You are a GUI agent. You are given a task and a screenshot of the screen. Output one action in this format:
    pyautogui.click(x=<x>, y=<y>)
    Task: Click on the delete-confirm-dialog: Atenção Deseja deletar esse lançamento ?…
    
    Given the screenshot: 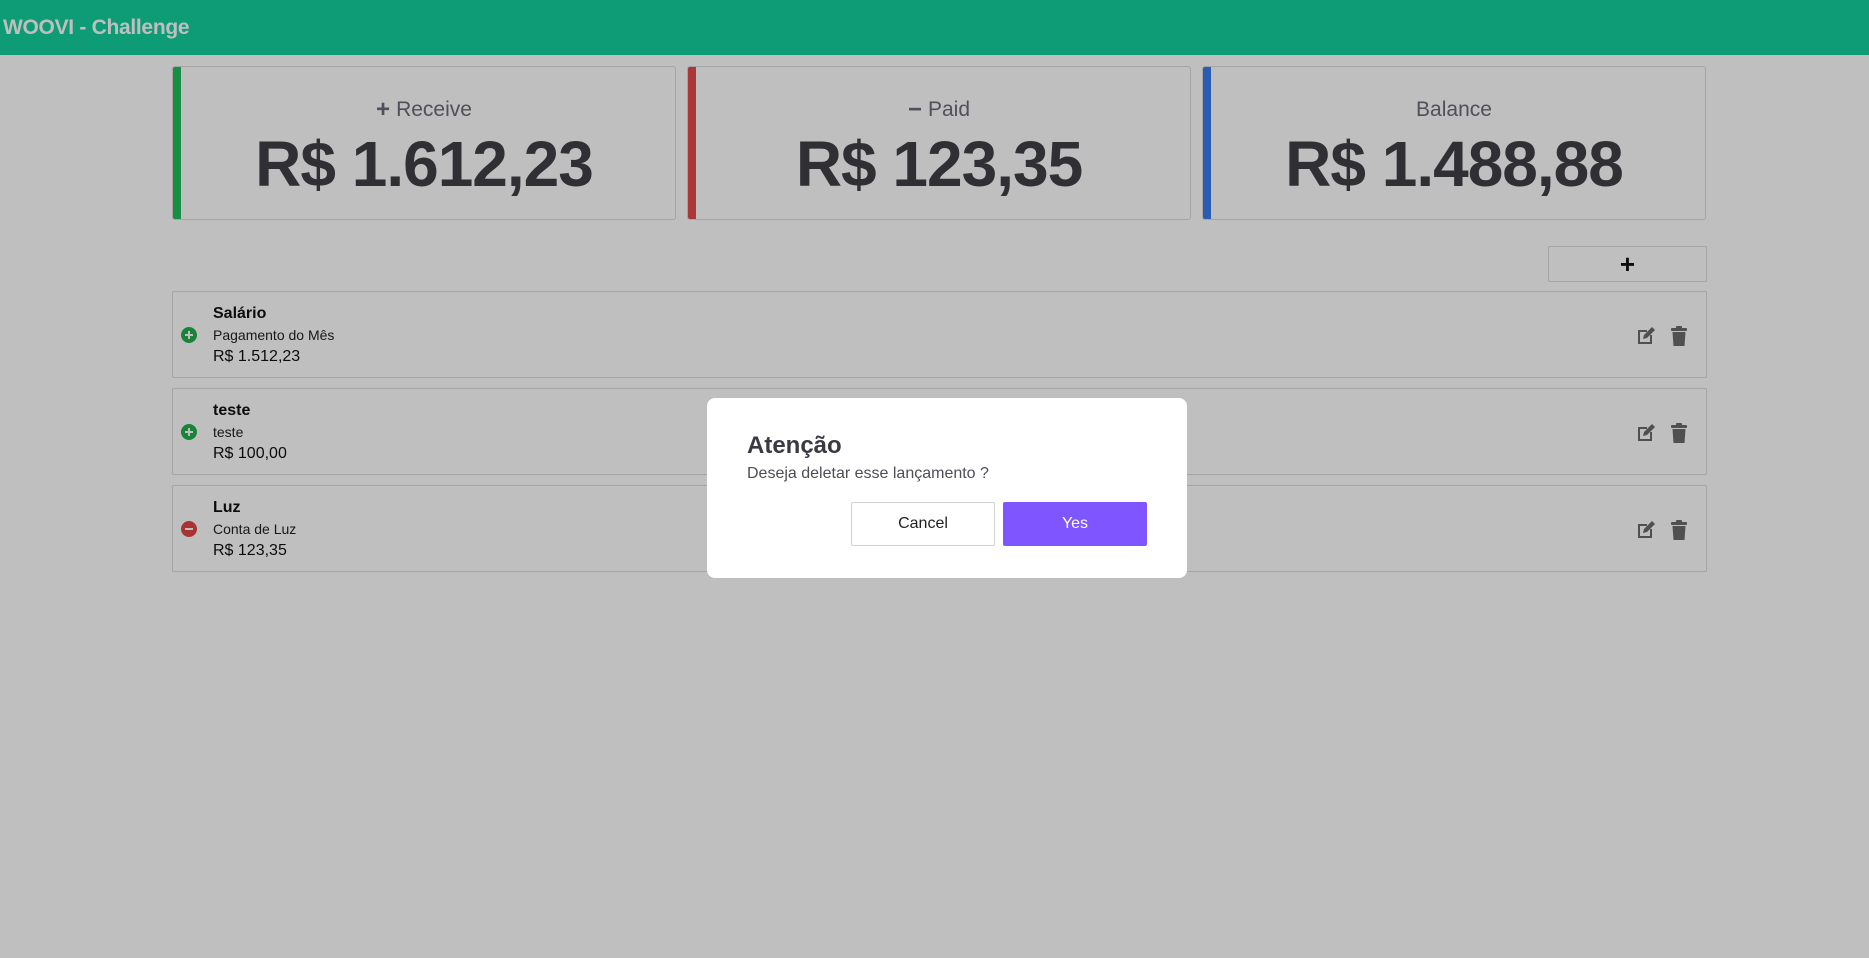 What is the action you would take?
    pyautogui.click(x=947, y=488)
    